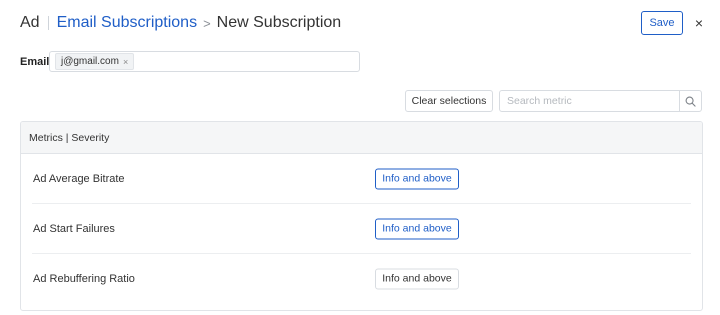  I want to click on breadcrumb-root: Ad, so click(30, 22).